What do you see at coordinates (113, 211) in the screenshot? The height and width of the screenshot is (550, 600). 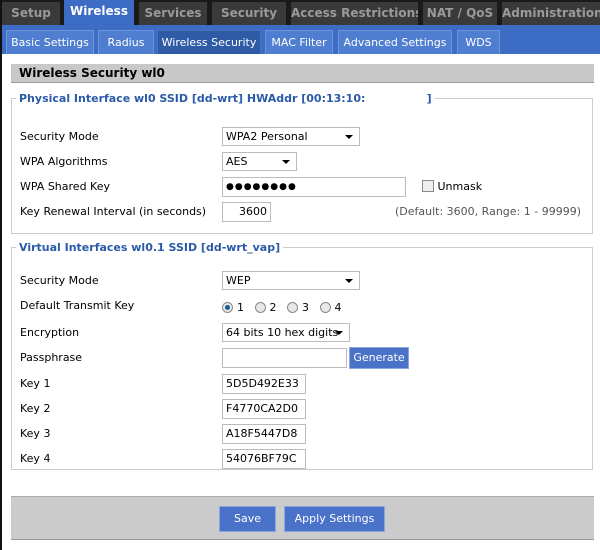 I see `key-renewal-label: Key Renewal Interval (in seconds)` at bounding box center [113, 211].